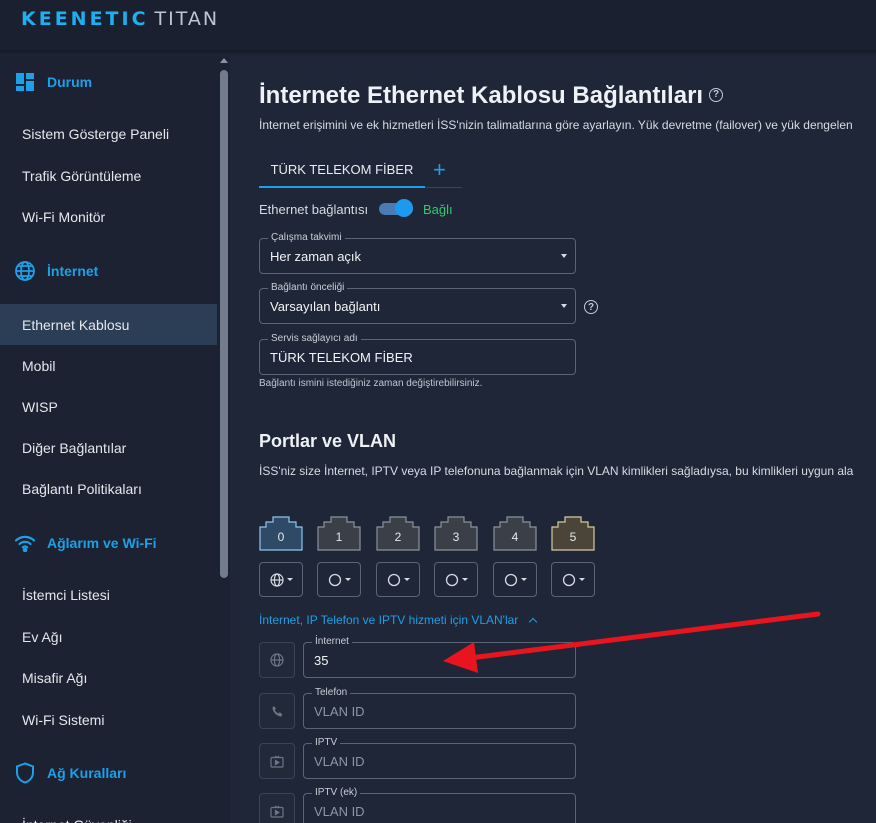 The height and width of the screenshot is (823, 876). What do you see at coordinates (224, 324) in the screenshot?
I see `sidebar-scroll-thumb` at bounding box center [224, 324].